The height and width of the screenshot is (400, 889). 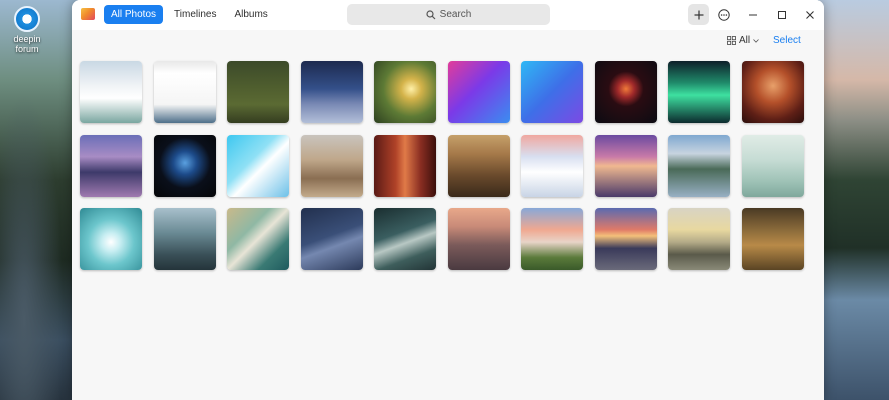 I want to click on search-placeholder: Search, so click(x=455, y=14).